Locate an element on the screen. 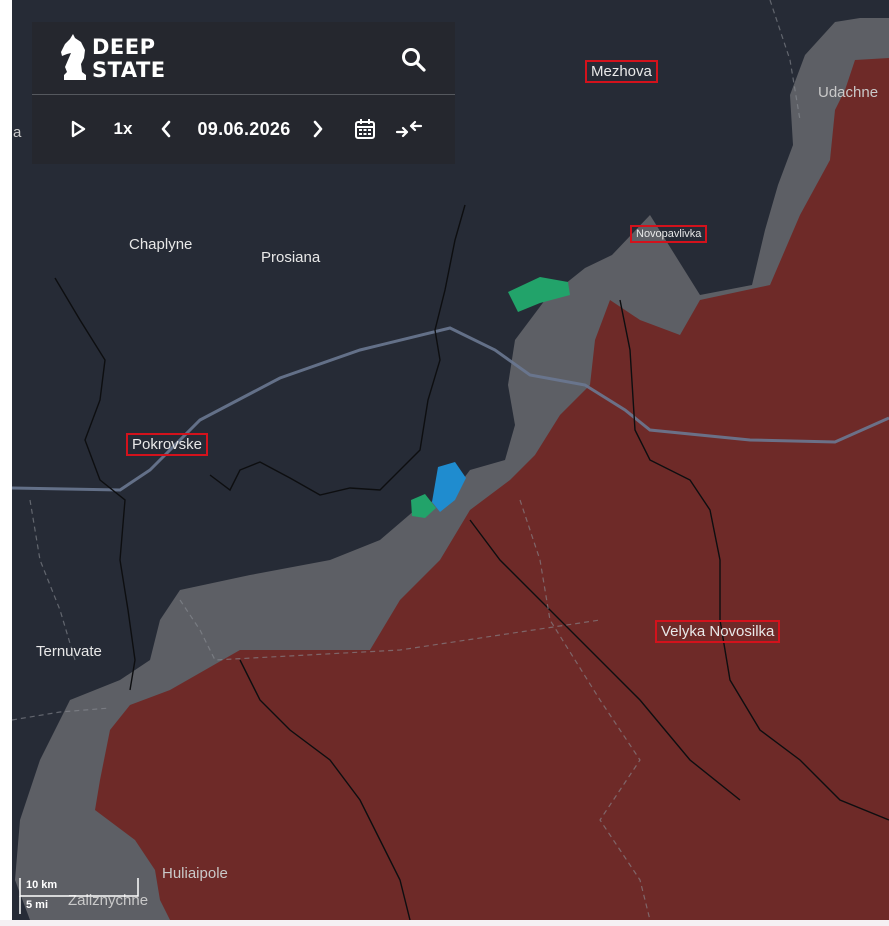  prev-date-button is located at coordinates (166, 129).